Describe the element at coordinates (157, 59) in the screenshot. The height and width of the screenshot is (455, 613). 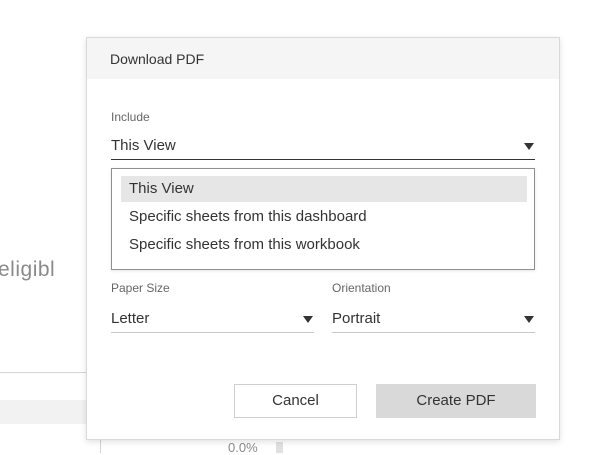
I see `dialog-title: Download PDF` at that location.